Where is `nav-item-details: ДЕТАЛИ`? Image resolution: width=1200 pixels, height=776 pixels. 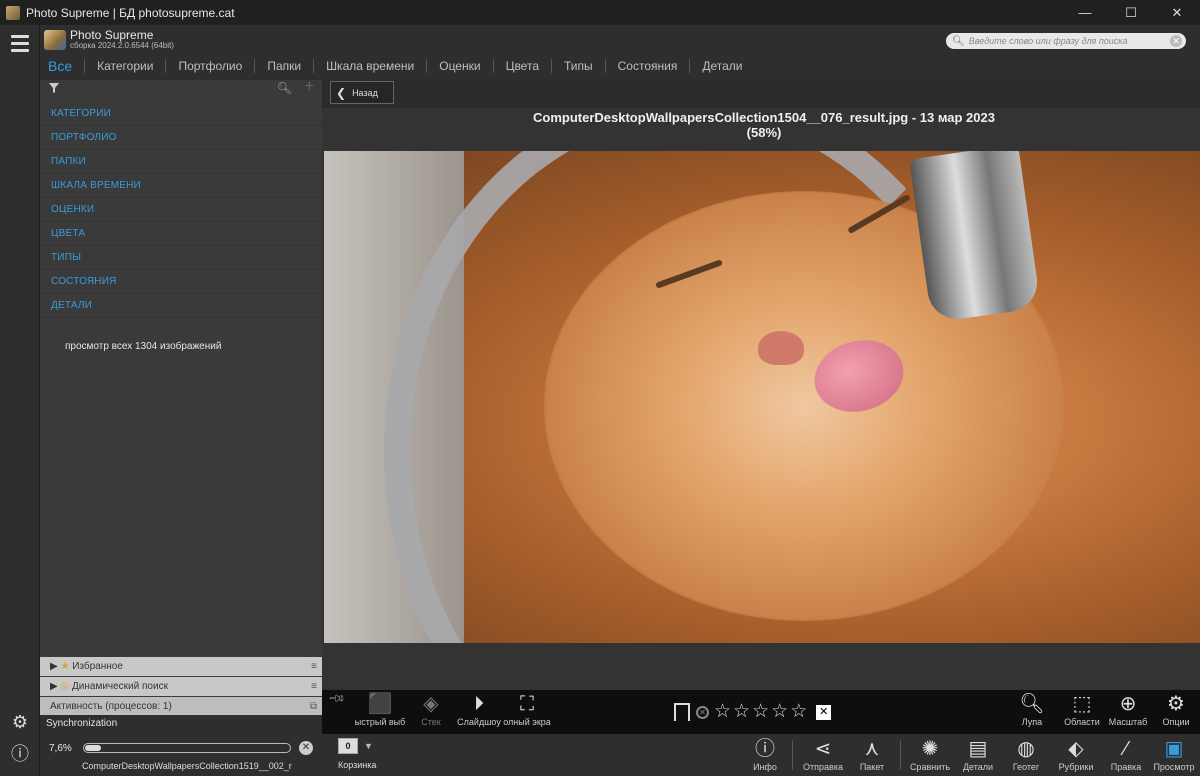 nav-item-details: ДЕТАЛИ is located at coordinates (181, 306).